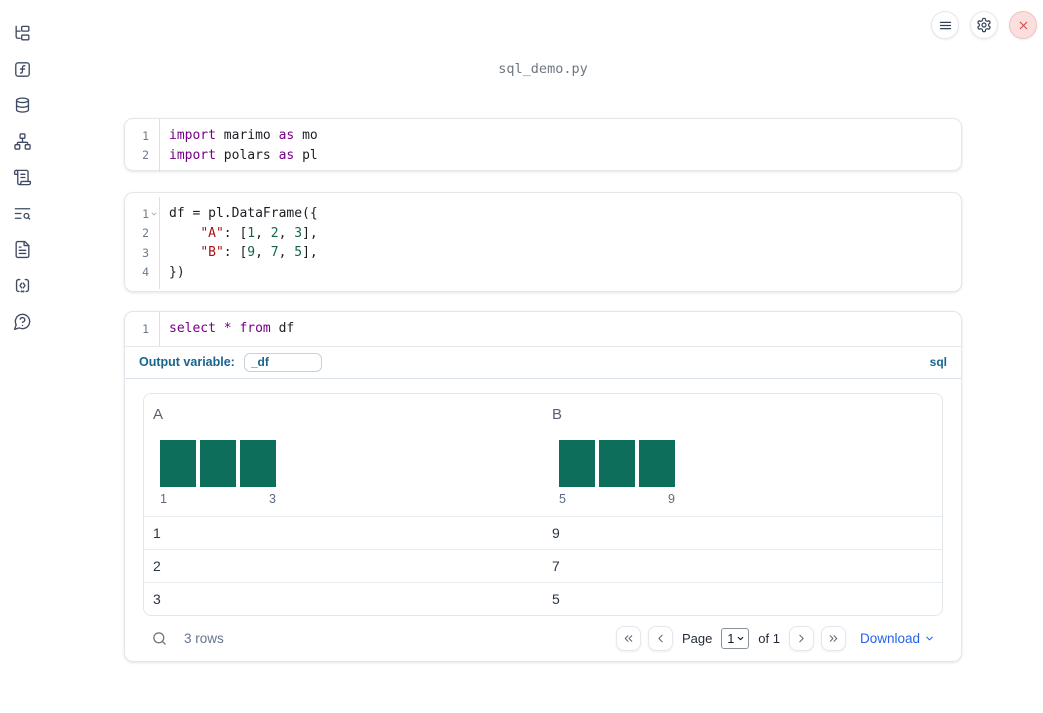 The image size is (1043, 713). I want to click on code-token: marimo, so click(247, 136).